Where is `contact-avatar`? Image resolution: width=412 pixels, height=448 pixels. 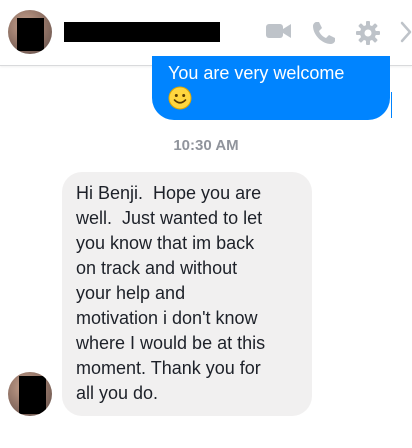
contact-avatar is located at coordinates (30, 32).